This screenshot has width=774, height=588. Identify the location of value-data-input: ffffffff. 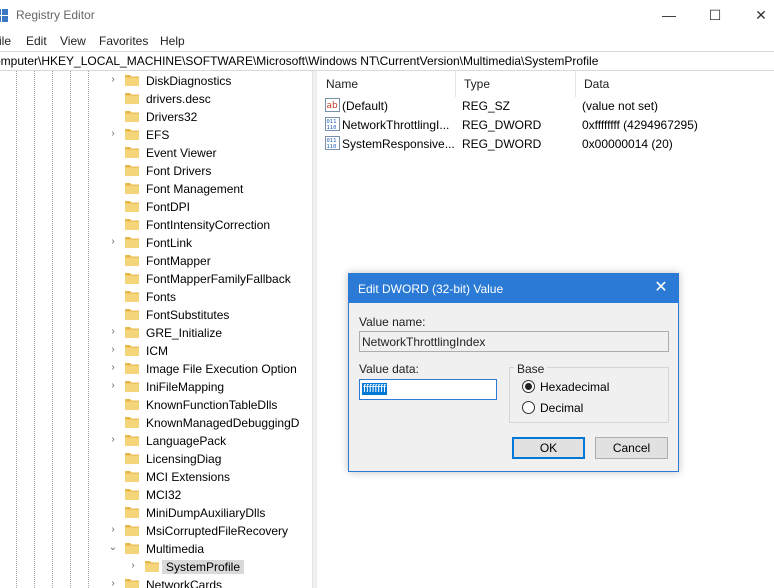
(428, 389).